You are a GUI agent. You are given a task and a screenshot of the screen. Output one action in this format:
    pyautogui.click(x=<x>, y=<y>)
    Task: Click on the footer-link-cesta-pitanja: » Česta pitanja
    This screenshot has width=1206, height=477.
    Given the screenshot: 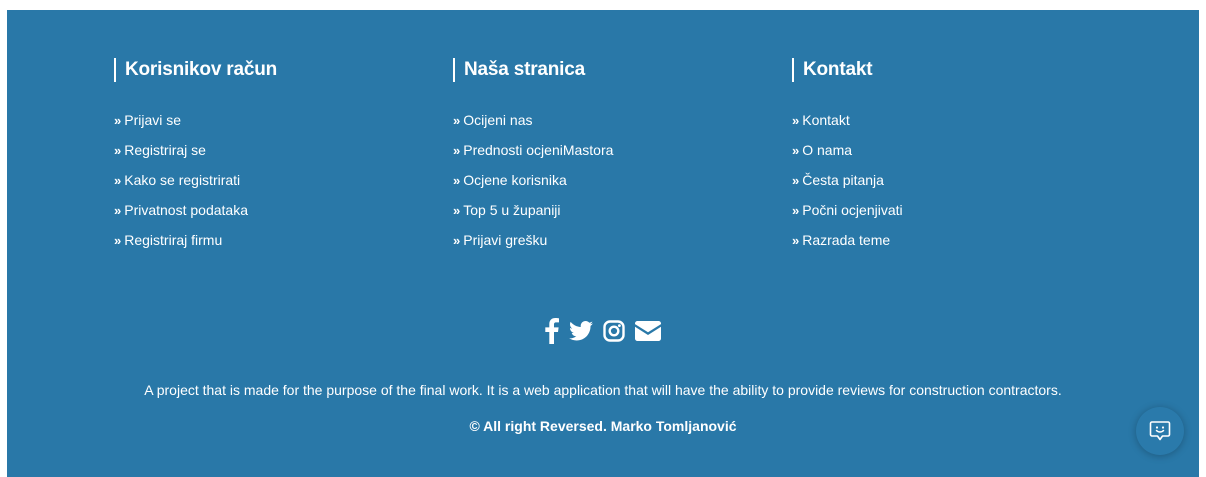 What is the action you would take?
    pyautogui.click(x=838, y=180)
    